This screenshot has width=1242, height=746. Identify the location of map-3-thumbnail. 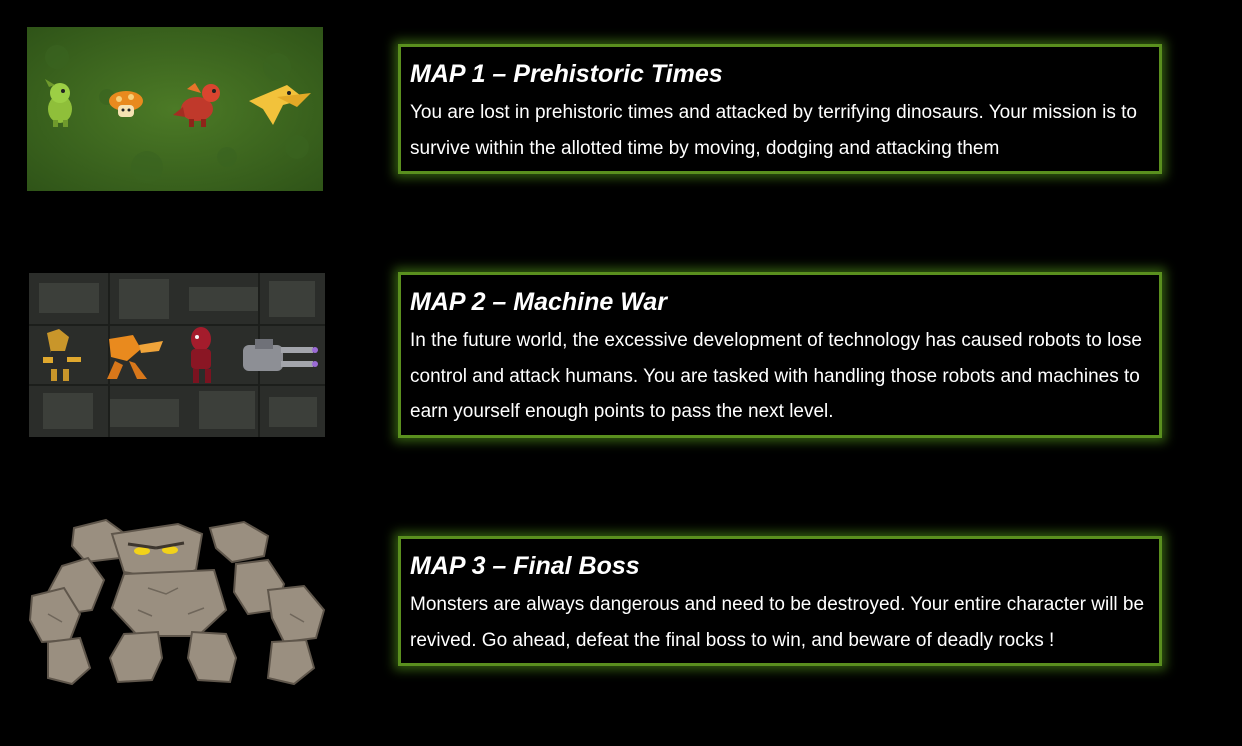
(177, 602).